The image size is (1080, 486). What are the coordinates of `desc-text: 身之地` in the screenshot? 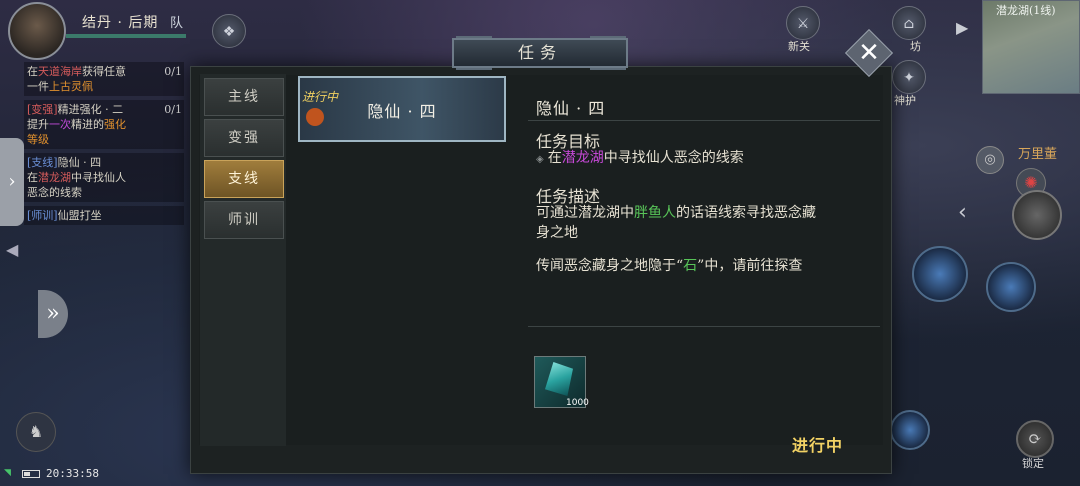 It's located at (557, 233).